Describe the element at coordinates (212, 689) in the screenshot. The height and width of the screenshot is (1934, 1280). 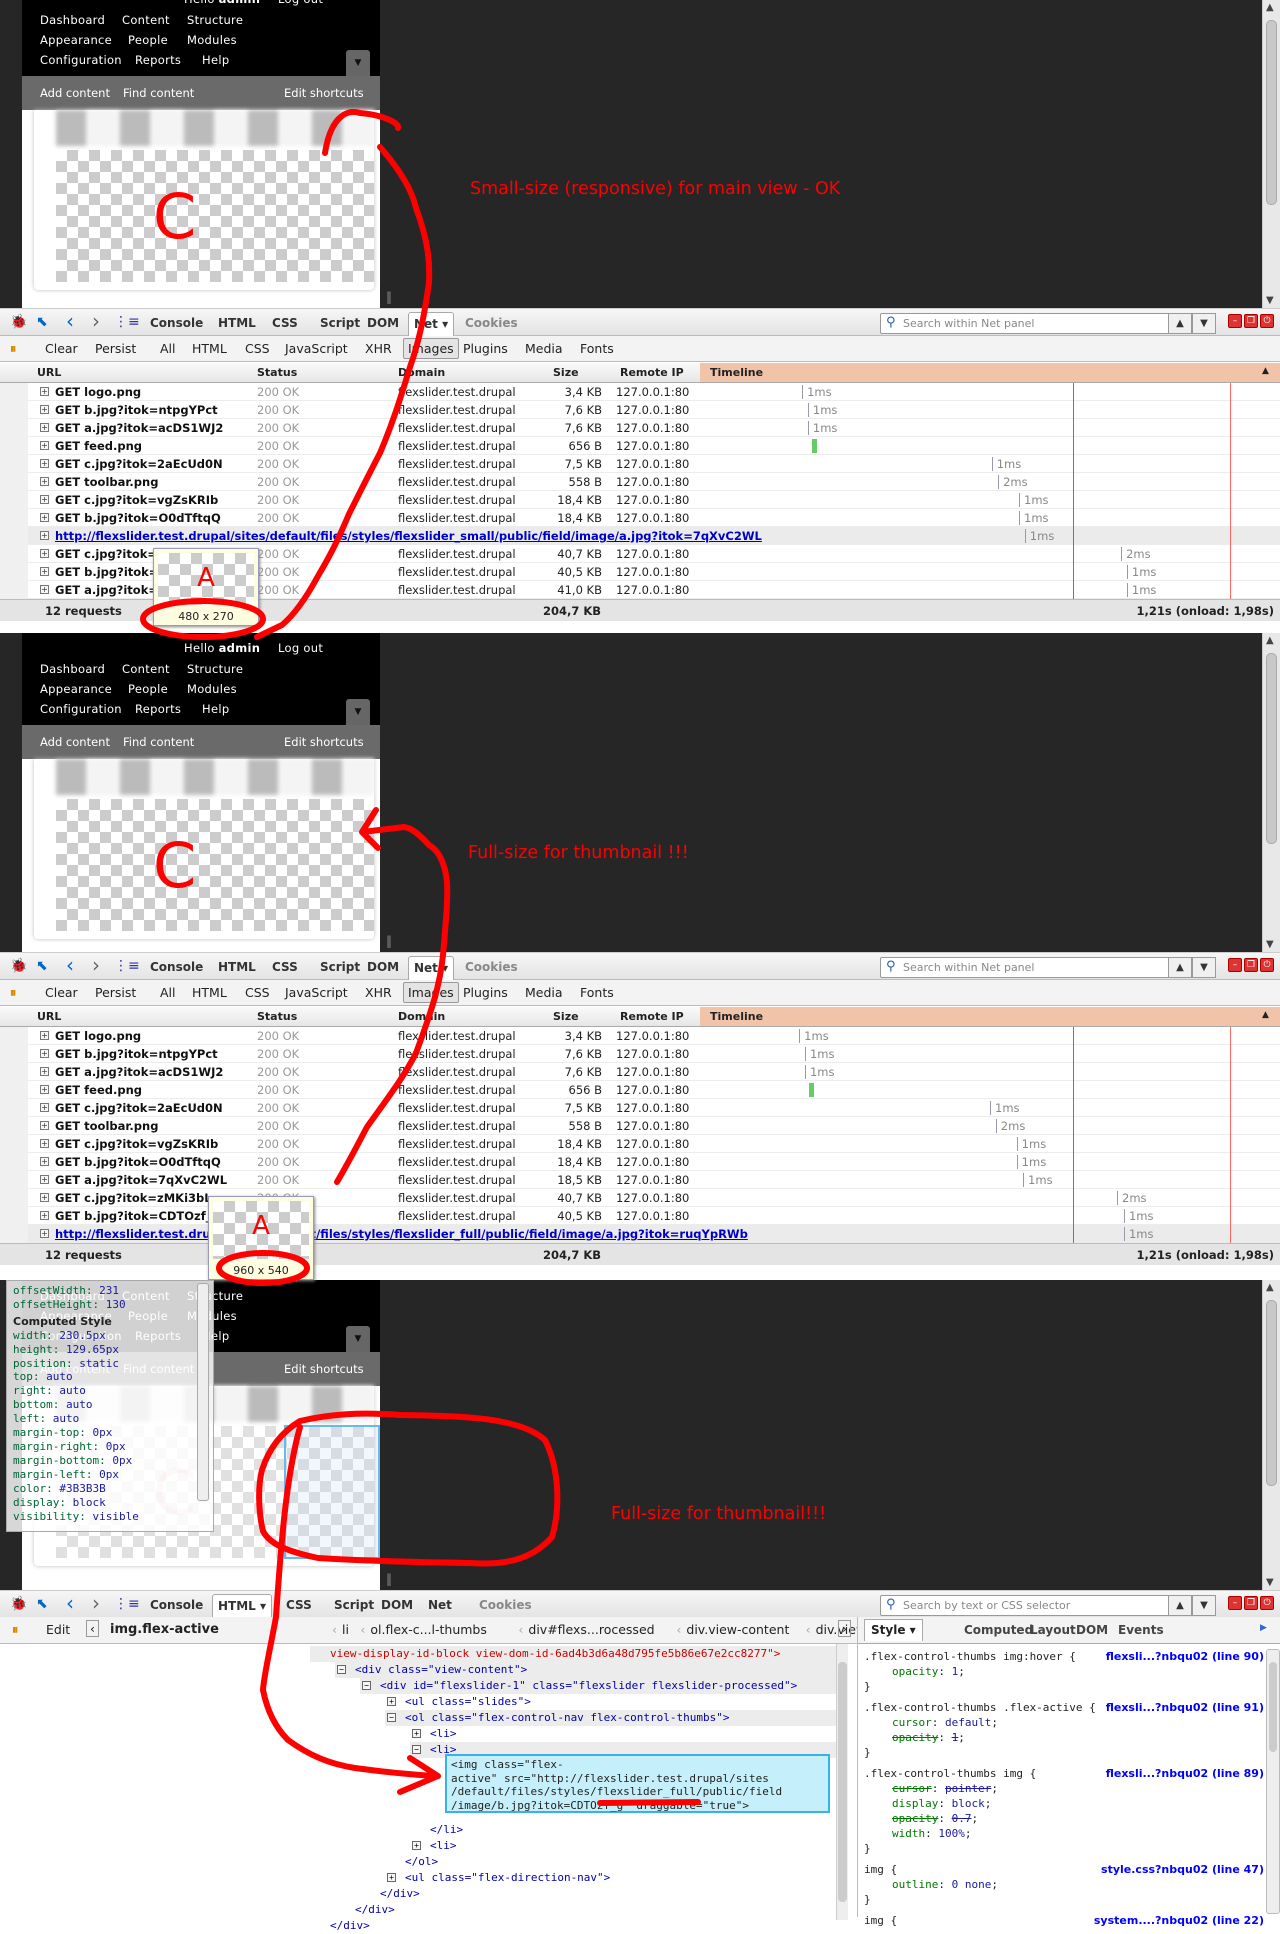
I see `menu-modules: Modules` at that location.